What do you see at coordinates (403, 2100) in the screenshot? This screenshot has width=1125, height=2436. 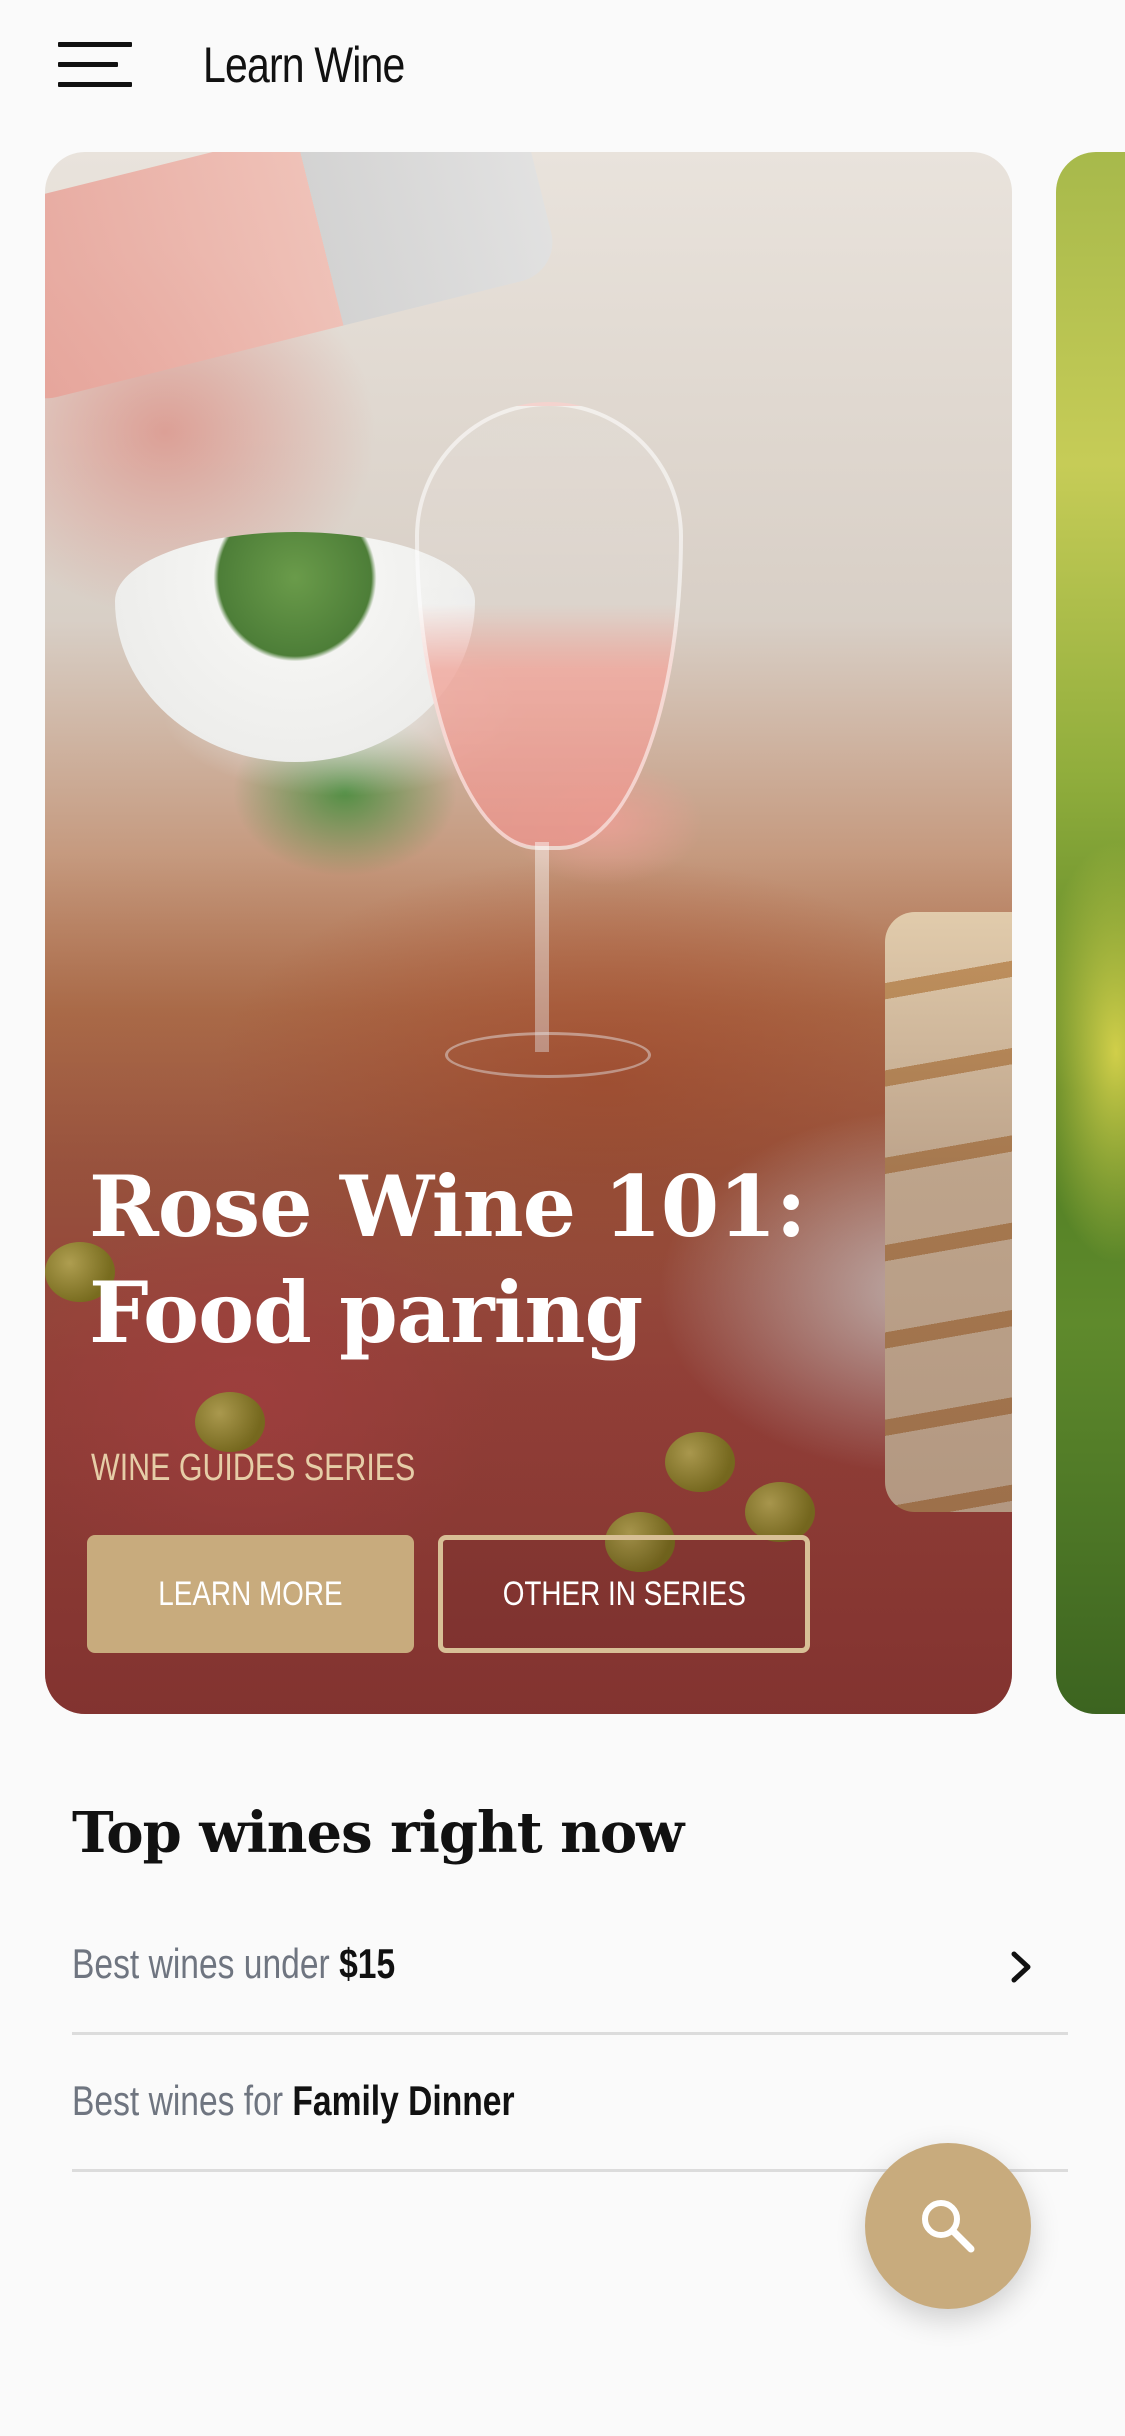 I see `list-item-highlight: Family Dinner` at bounding box center [403, 2100].